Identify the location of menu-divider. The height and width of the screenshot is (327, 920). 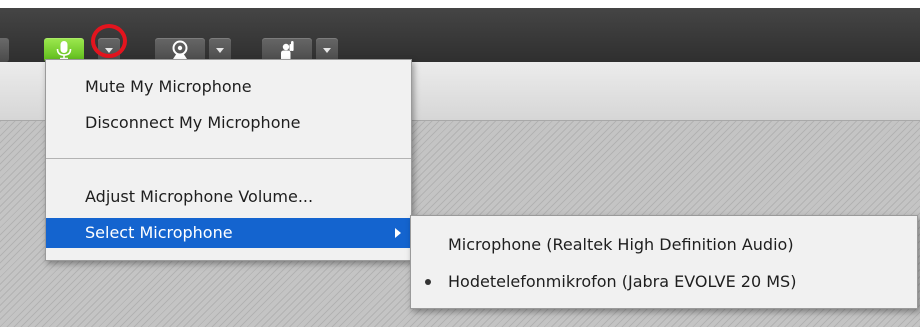
(228, 158).